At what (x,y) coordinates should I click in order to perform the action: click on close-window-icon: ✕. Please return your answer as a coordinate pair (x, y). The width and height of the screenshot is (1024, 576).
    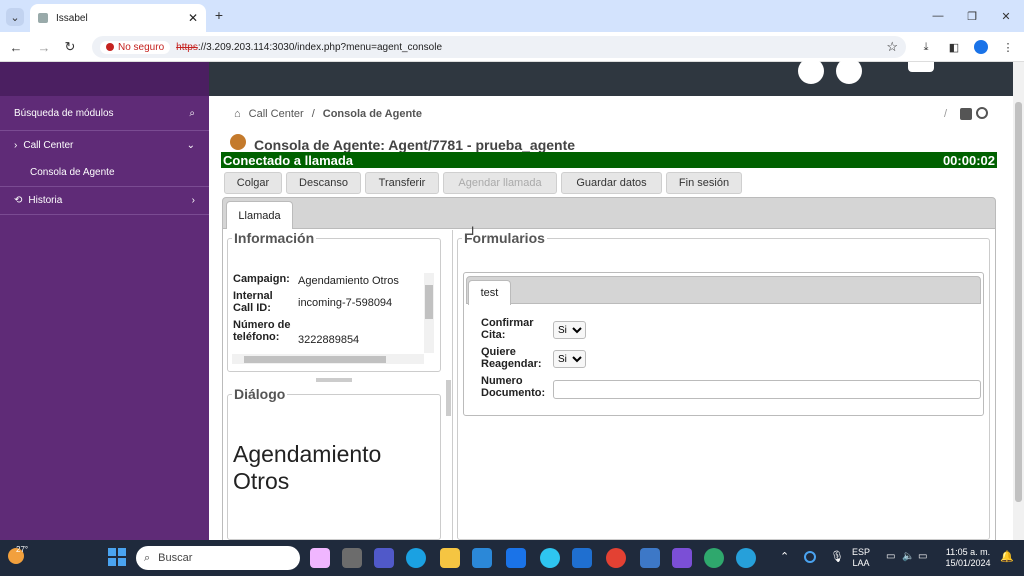
    Looking at the image, I should click on (1006, 16).